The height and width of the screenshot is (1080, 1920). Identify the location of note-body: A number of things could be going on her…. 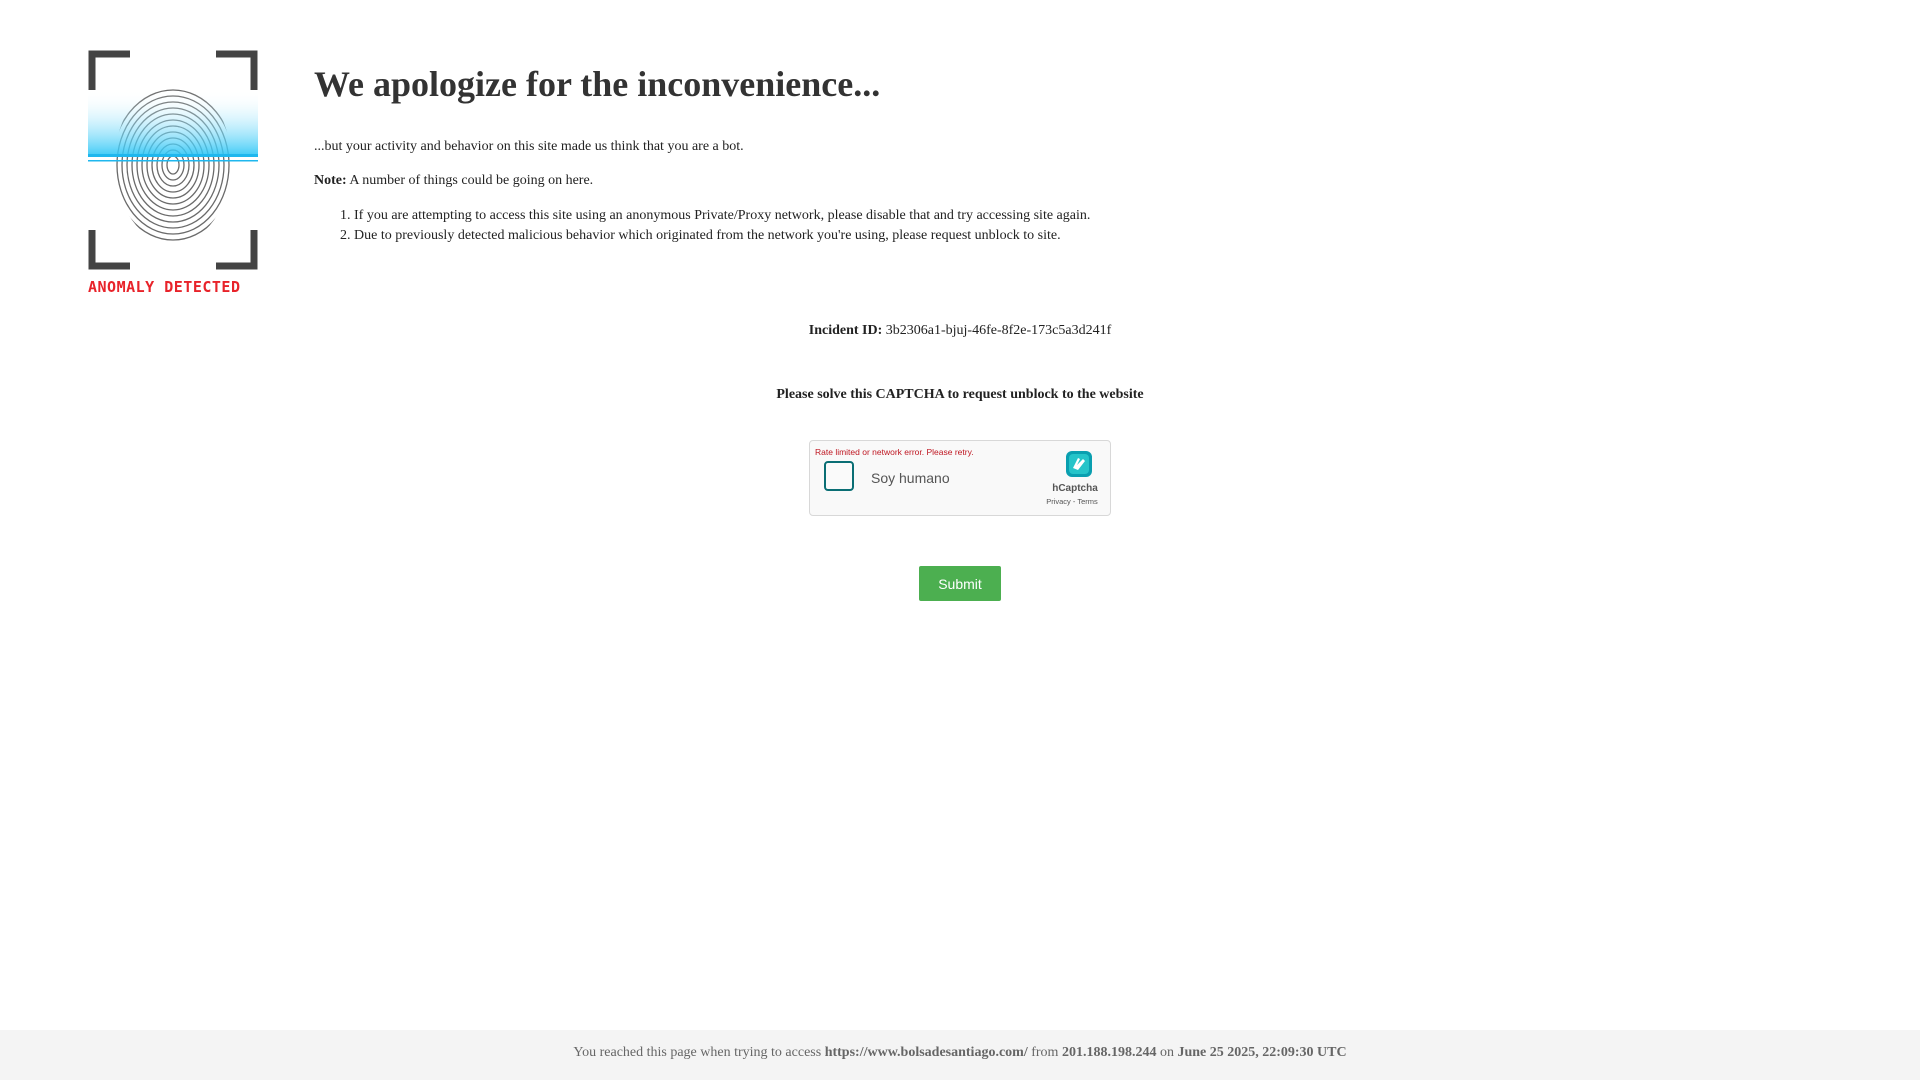
(470, 180).